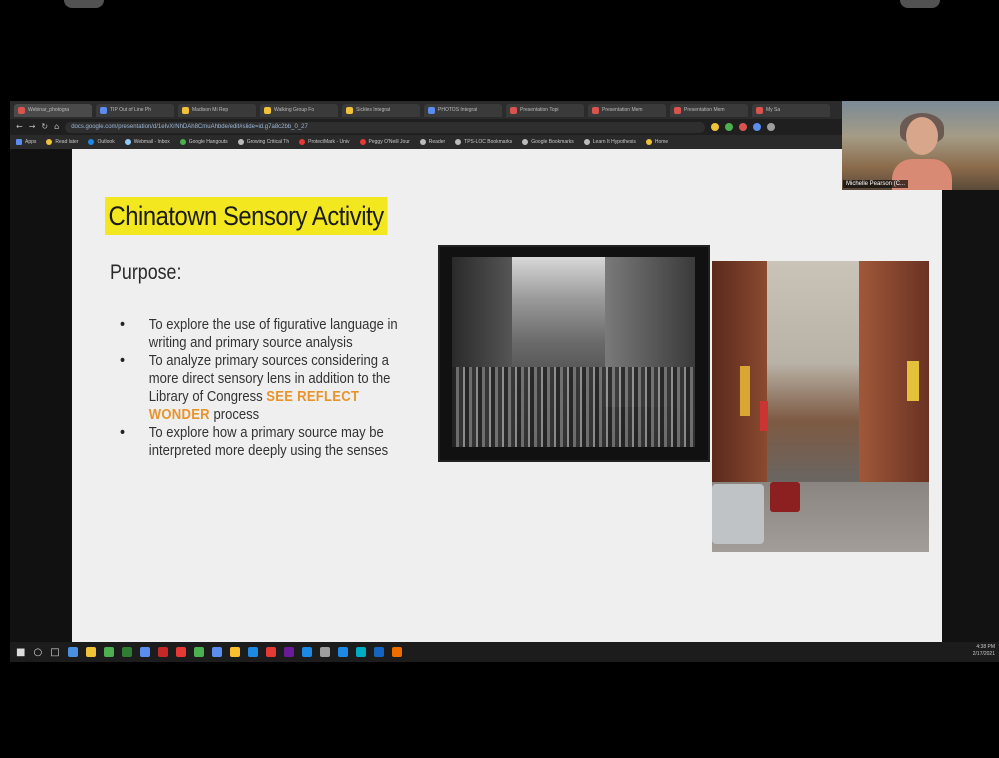 The height and width of the screenshot is (758, 999). Describe the element at coordinates (210, 110) in the screenshot. I see `tab-label: Madison Mi Rep` at that location.